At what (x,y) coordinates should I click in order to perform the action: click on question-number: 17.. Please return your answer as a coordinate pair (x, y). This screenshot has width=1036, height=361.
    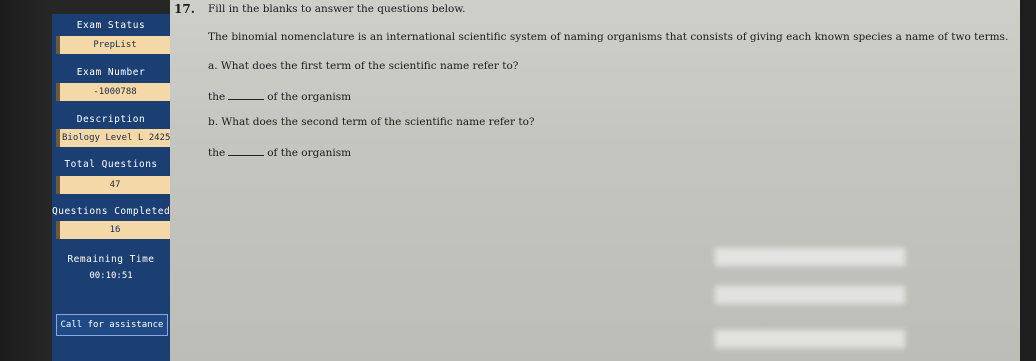
    Looking at the image, I should click on (184, 9).